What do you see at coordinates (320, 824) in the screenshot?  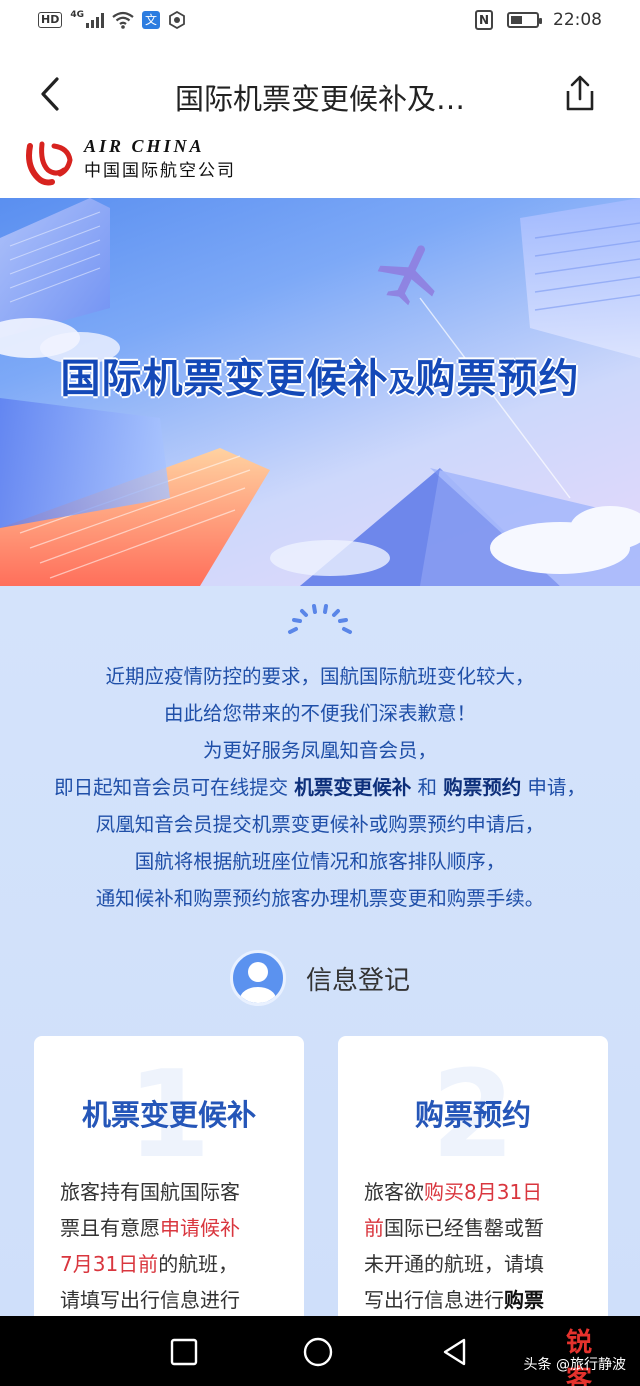 I see `notice-line: 凤凰知音会员提交机票变更候补或购票预约申请后，` at bounding box center [320, 824].